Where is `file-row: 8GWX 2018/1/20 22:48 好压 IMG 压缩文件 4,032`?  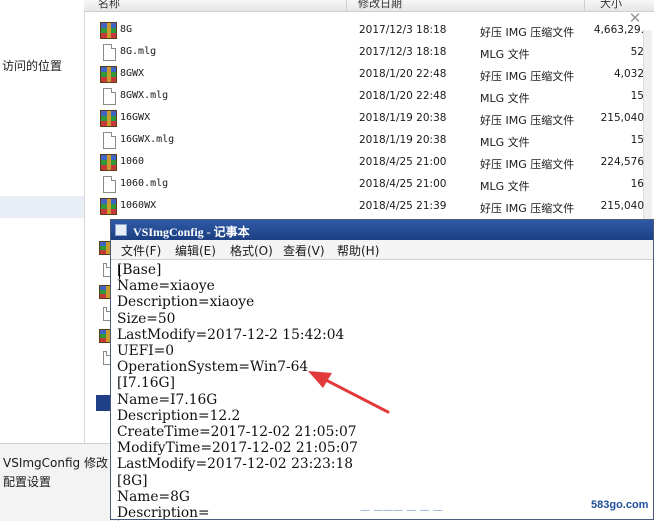 file-row: 8GWX 2018/1/20 22:48 好压 IMG 压缩文件 4,032 is located at coordinates (371, 75).